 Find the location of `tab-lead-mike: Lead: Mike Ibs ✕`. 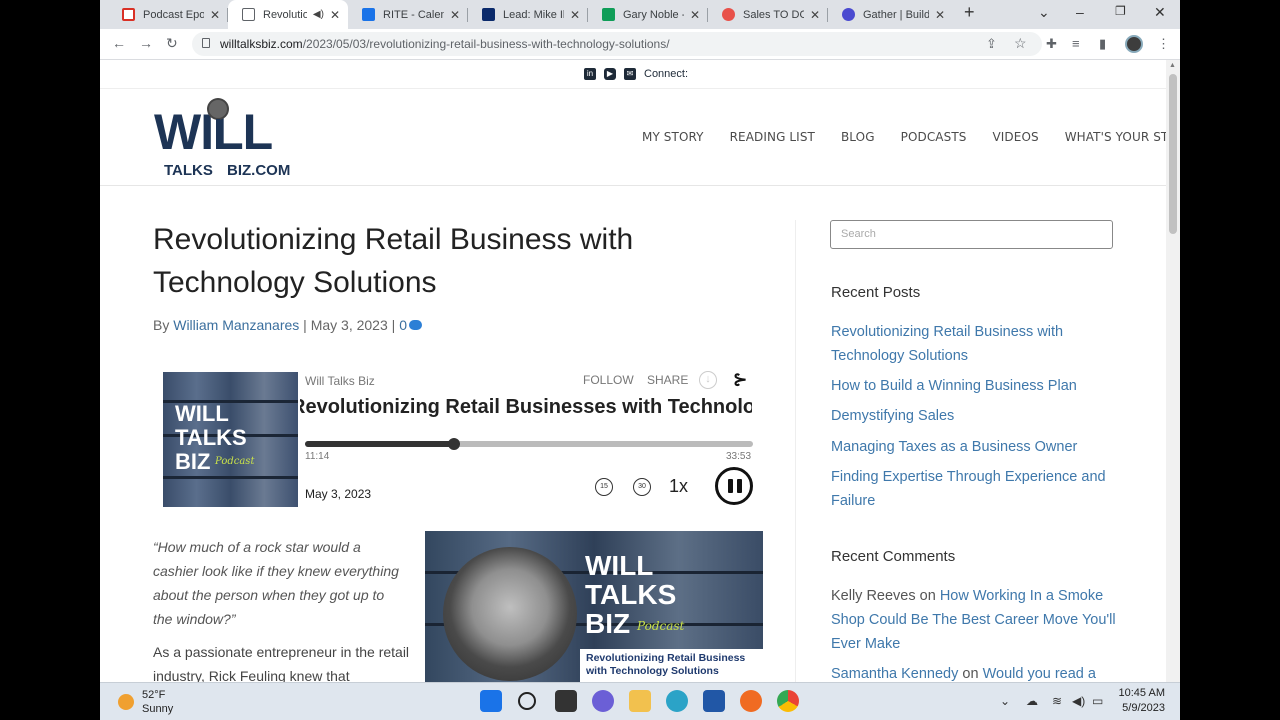

tab-lead-mike: Lead: Mike Ibs ✕ is located at coordinates (528, 14).